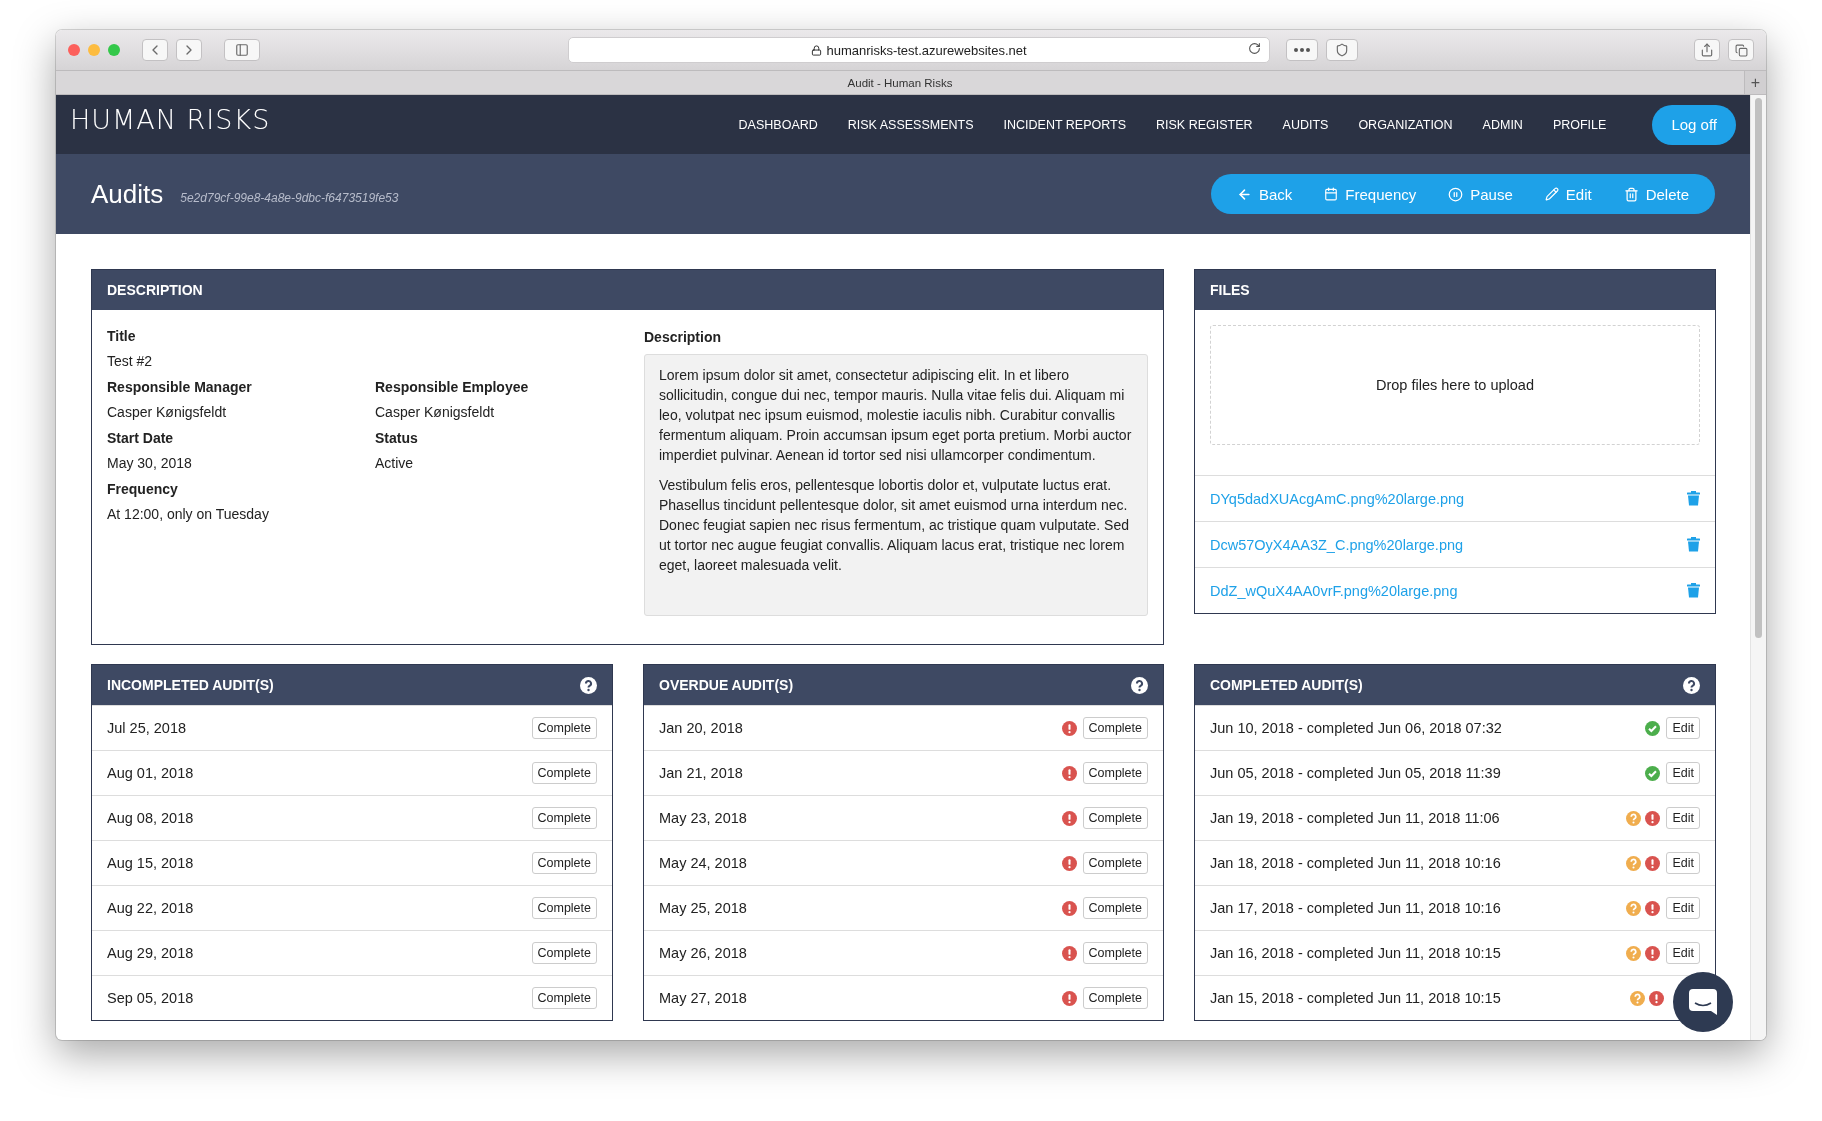  I want to click on panel-title: OVERDUE AUDIT(S), so click(726, 685).